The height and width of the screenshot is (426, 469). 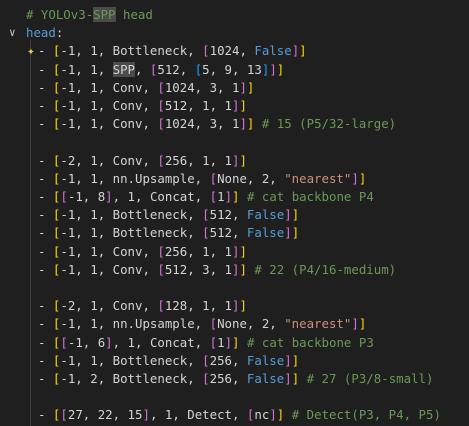 I want to click on code-token: 1024,, so click(x=232, y=51).